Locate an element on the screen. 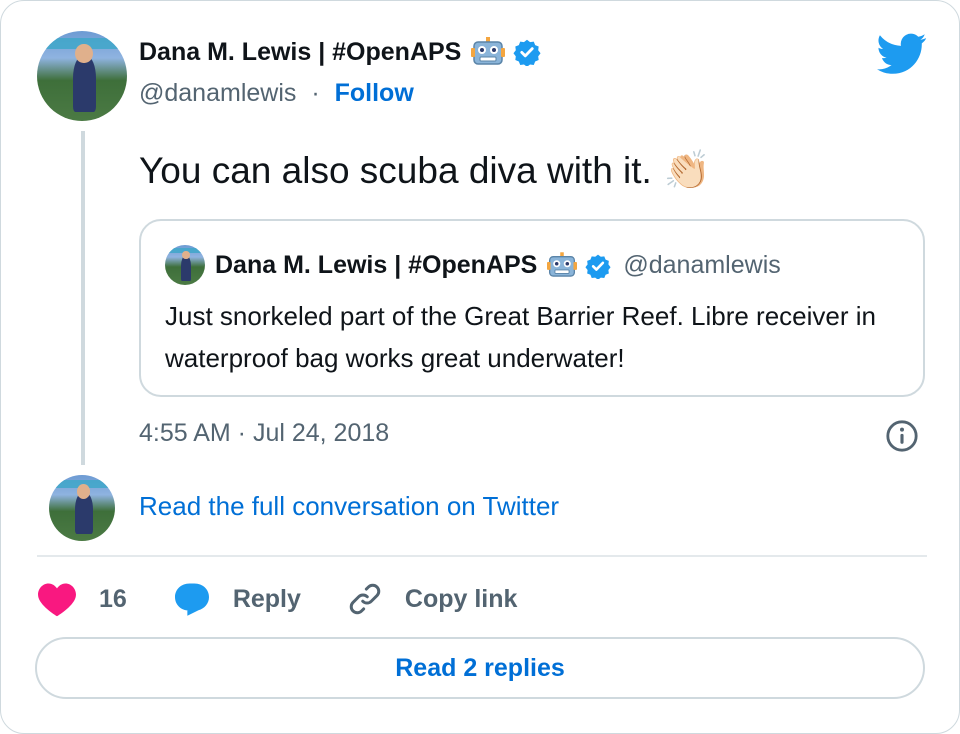 This screenshot has width=960, height=734. author-name-row: Dana M. Lewis | #OpenAPS is located at coordinates (340, 52).